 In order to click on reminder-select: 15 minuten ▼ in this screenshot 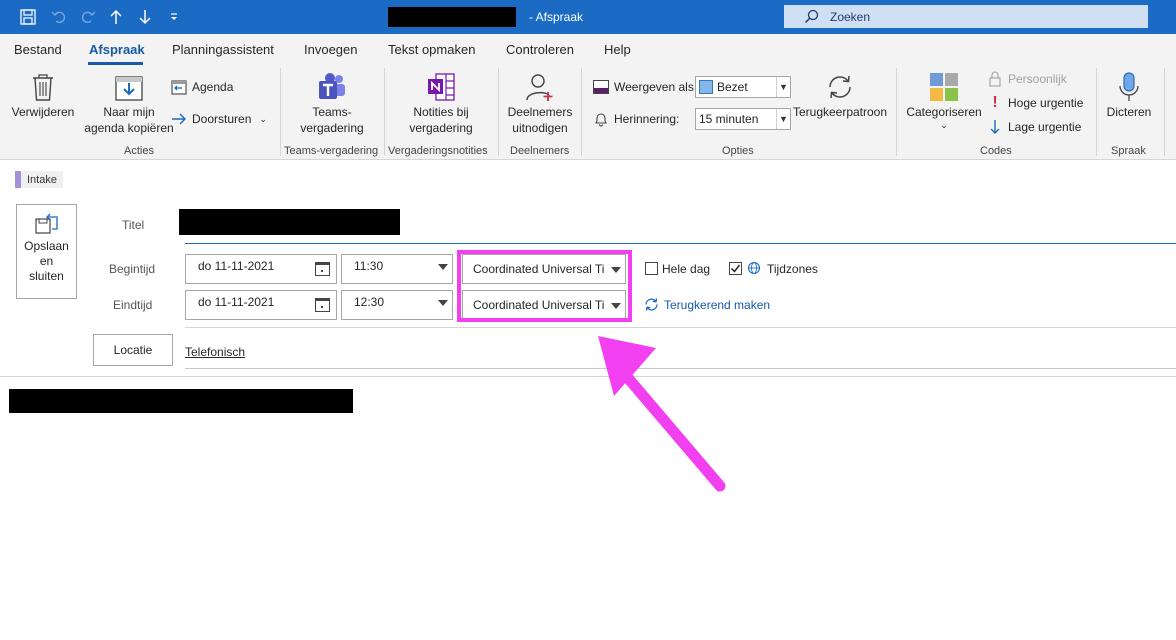, I will do `click(743, 119)`.